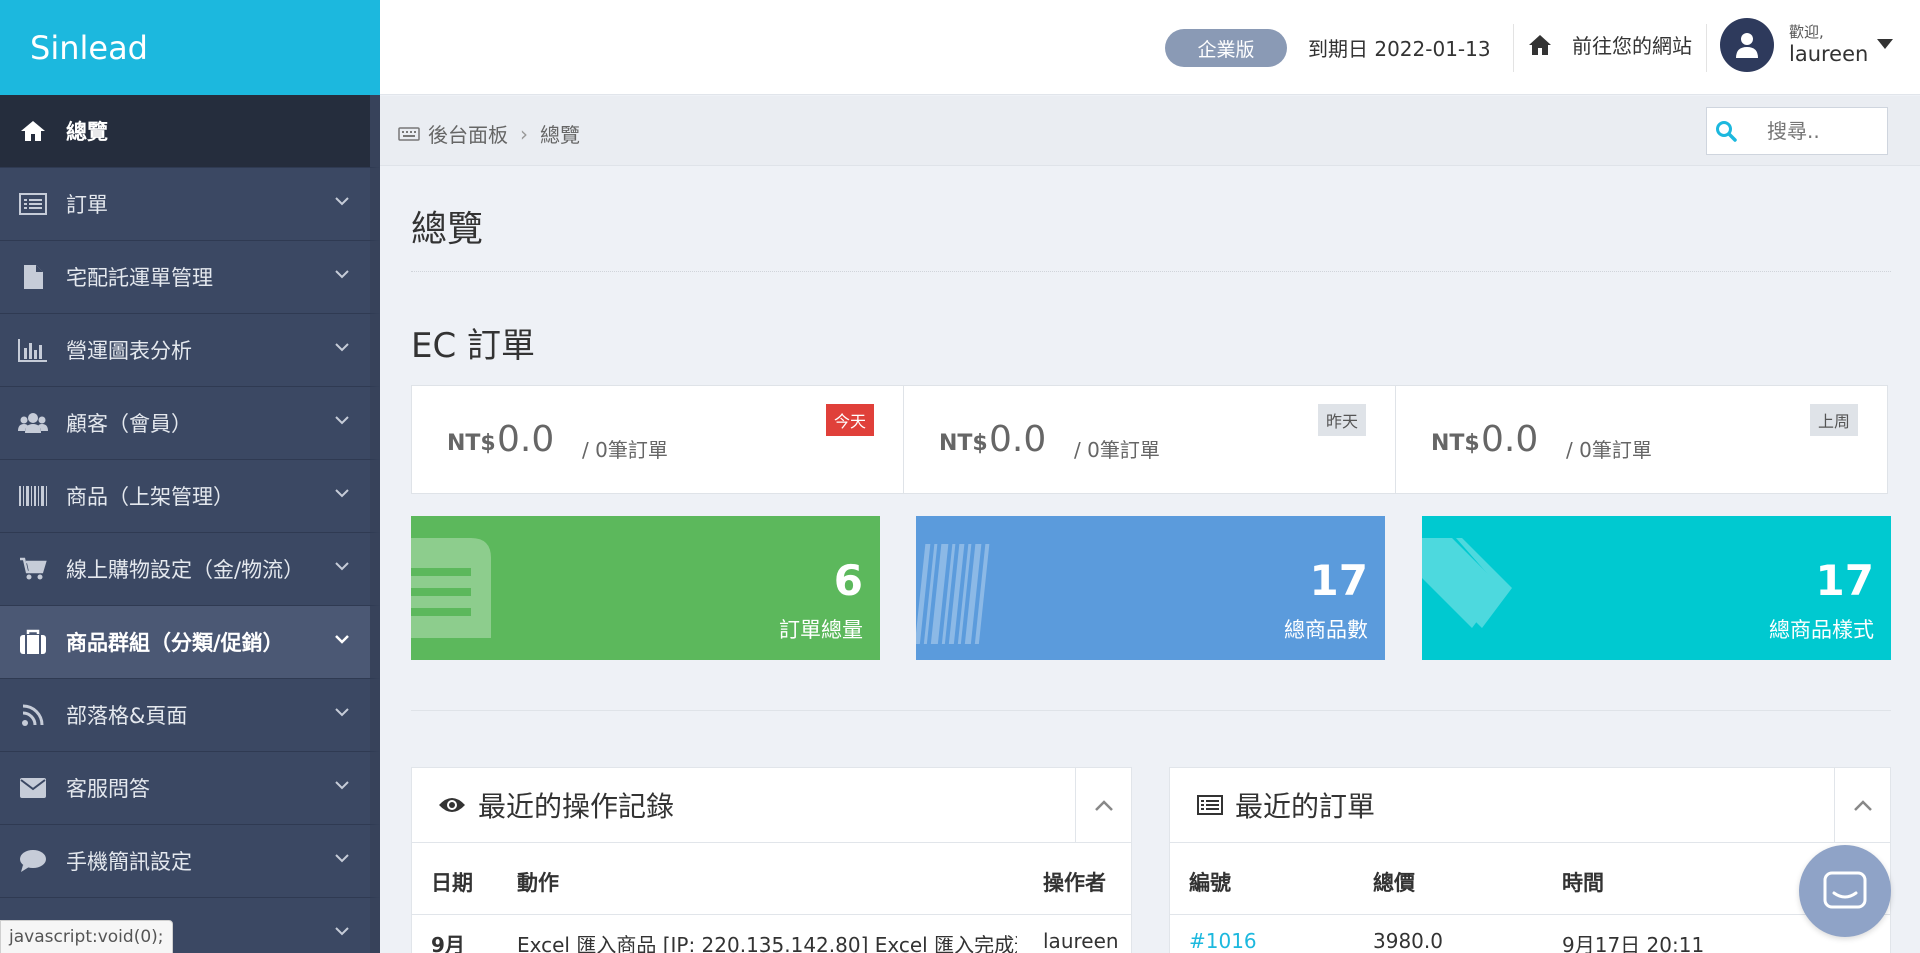 This screenshot has height=953, width=1920. I want to click on breadcrumb: 後台面板 › 總覽, so click(489, 133).